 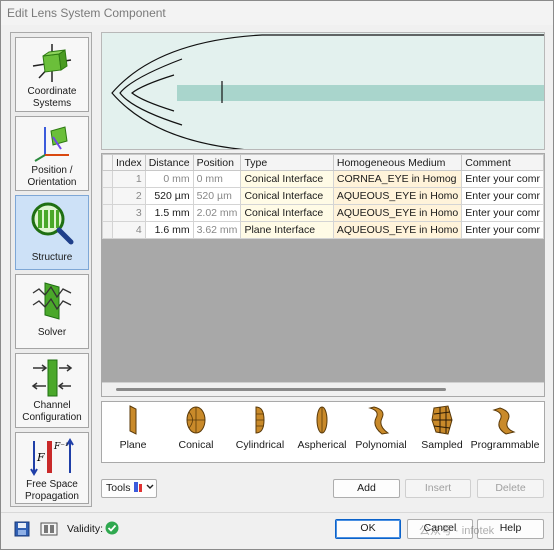 I want to click on cell-position: 520 µm, so click(x=217, y=196).